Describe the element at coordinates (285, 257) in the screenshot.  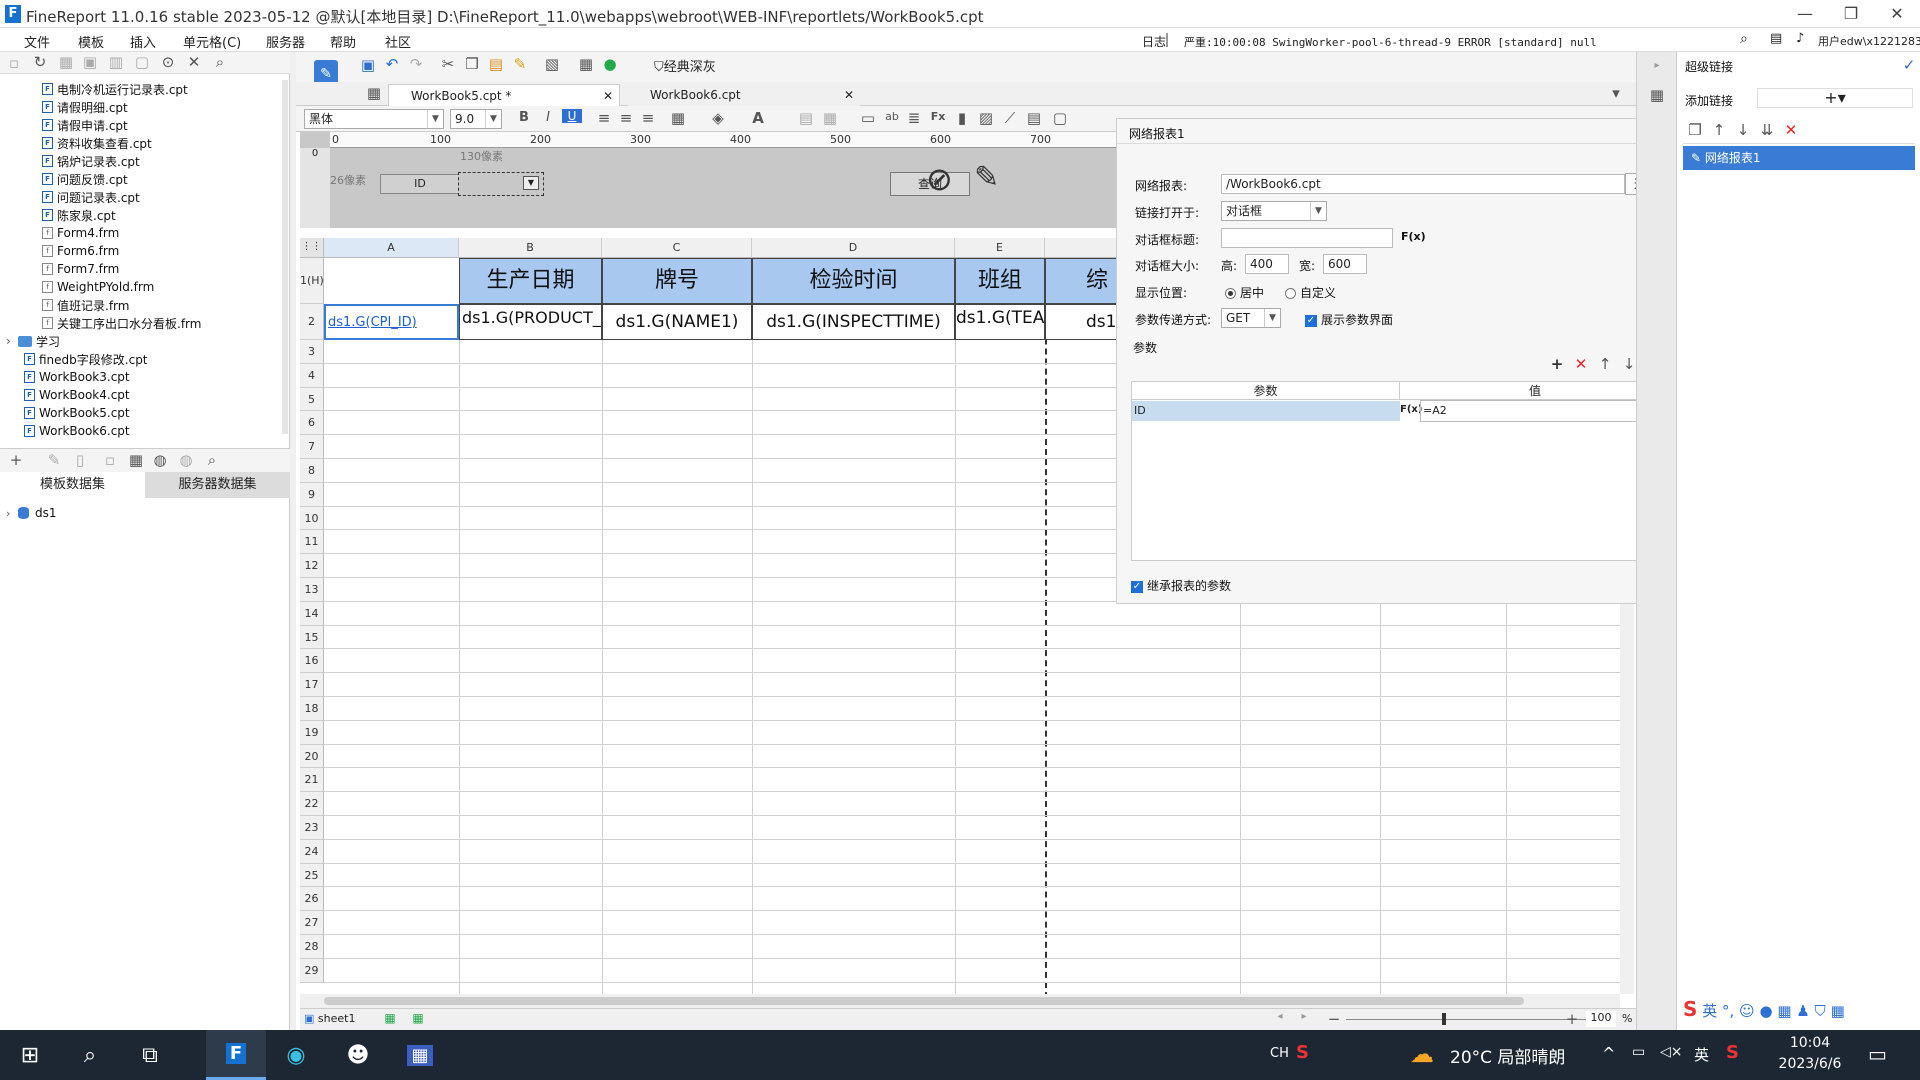
I see `tree-scrollbar` at that location.